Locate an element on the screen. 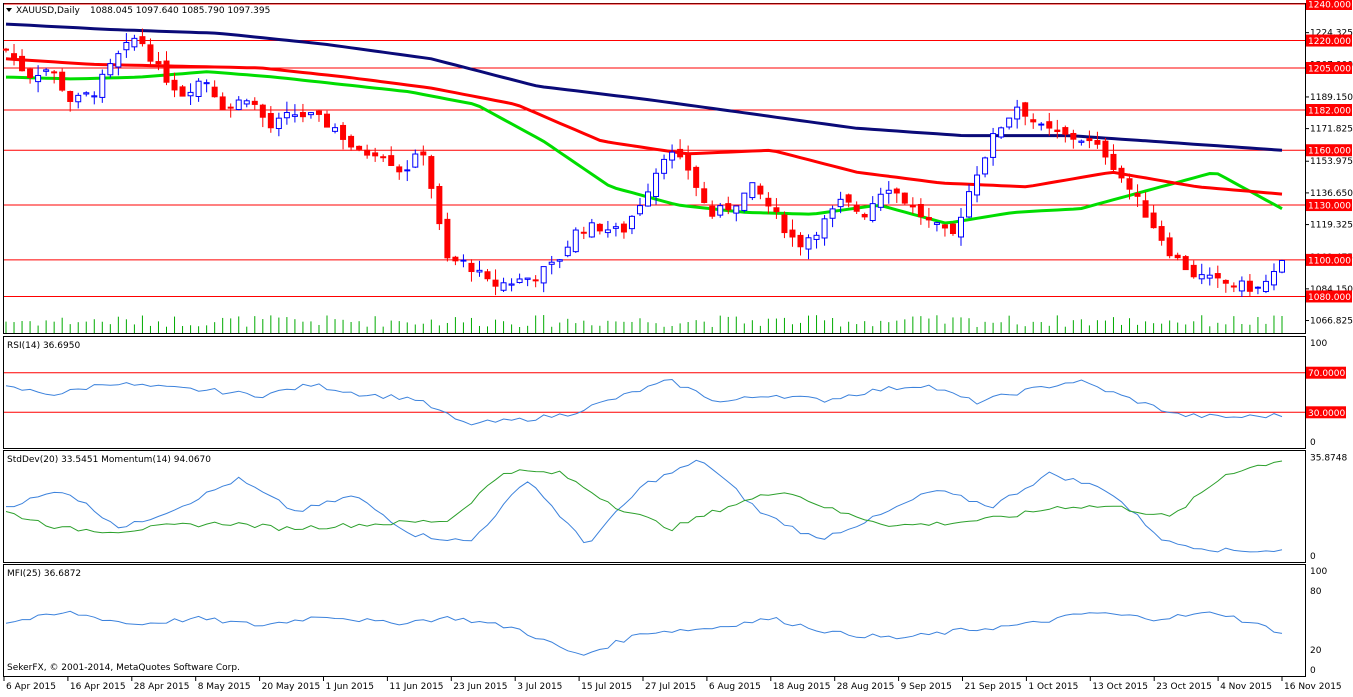  time-tick-label: 6 Aug 2015 is located at coordinates (735, 687).